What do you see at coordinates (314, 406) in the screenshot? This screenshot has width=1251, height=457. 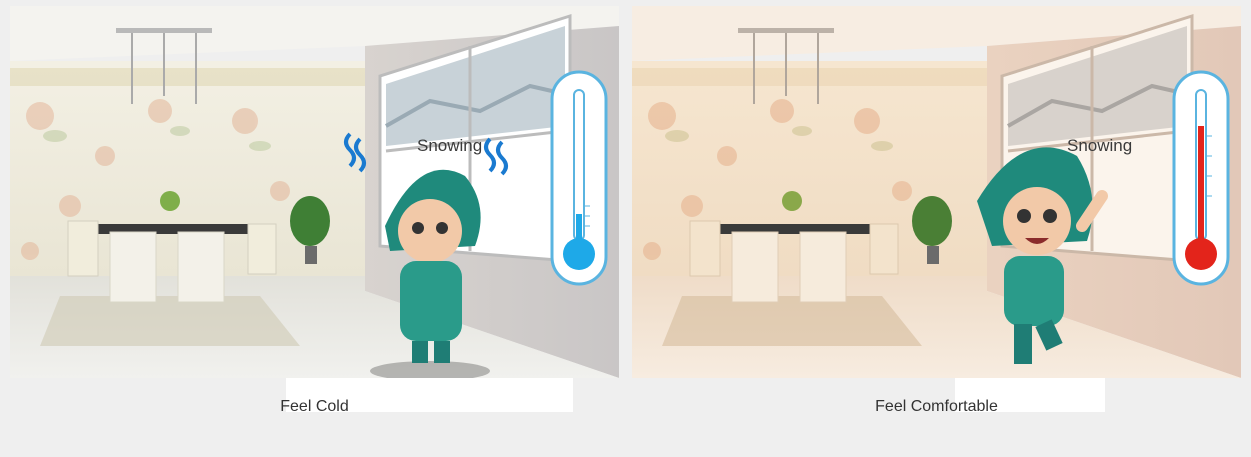 I see `caption-feel-cold: Feel Cold` at bounding box center [314, 406].